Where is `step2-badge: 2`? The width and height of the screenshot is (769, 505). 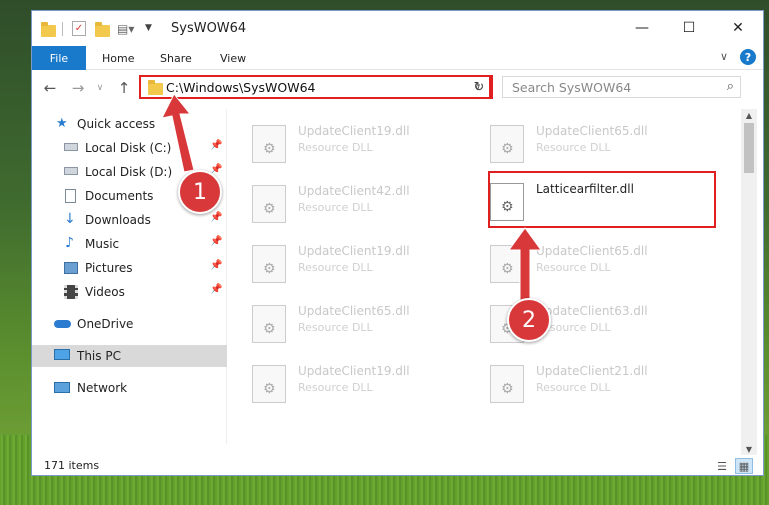 step2-badge: 2 is located at coordinates (529, 320).